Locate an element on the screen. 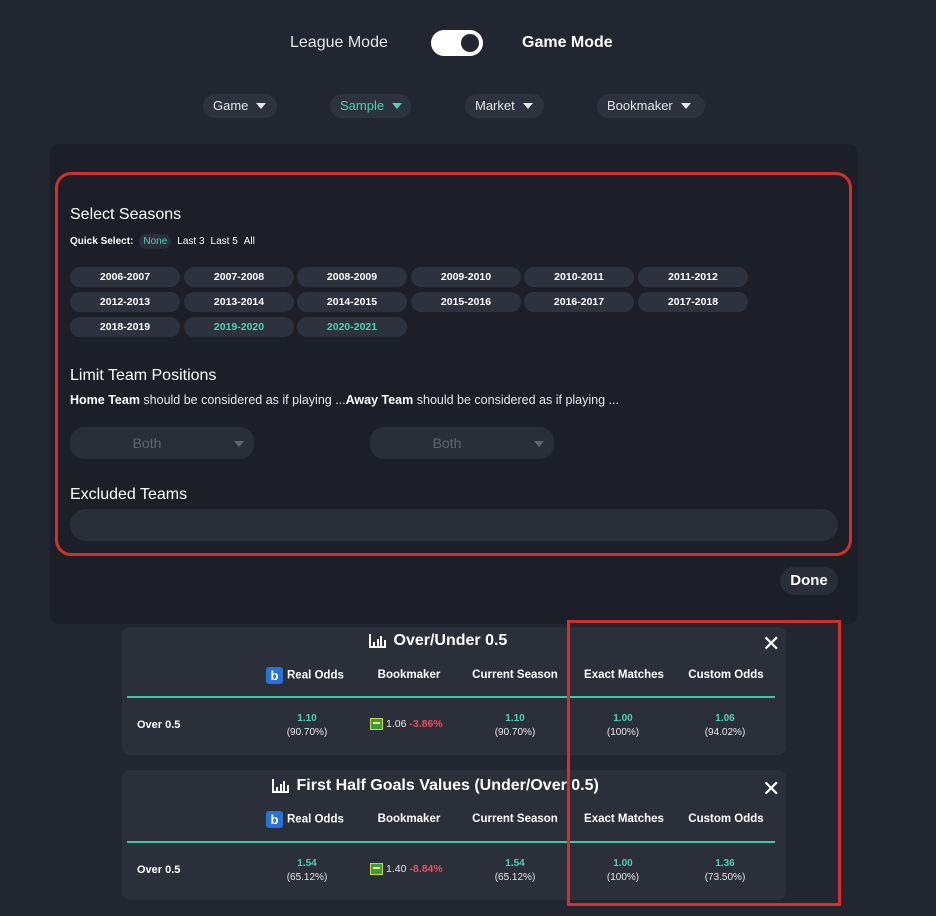  real-odds-value: 1.54 is located at coordinates (307, 863).